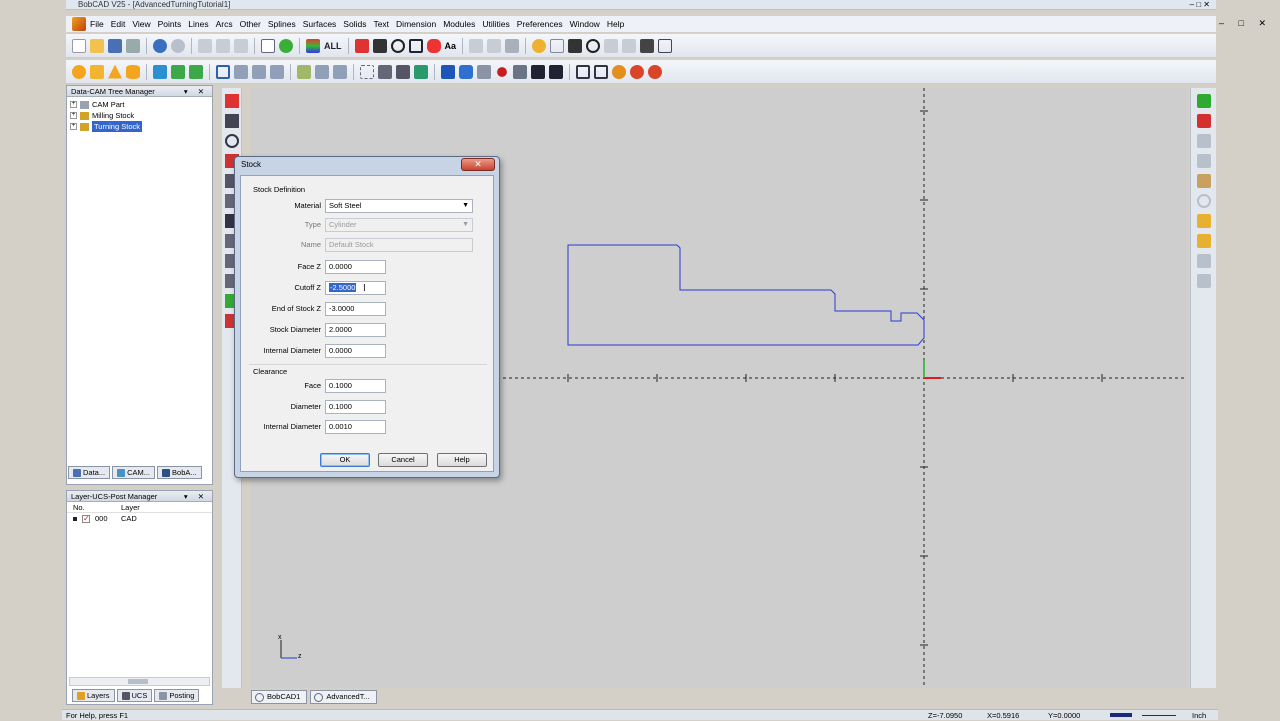 Image resolution: width=1280 pixels, height=721 pixels. Describe the element at coordinates (462, 460) in the screenshot. I see `help-button: Help` at that location.